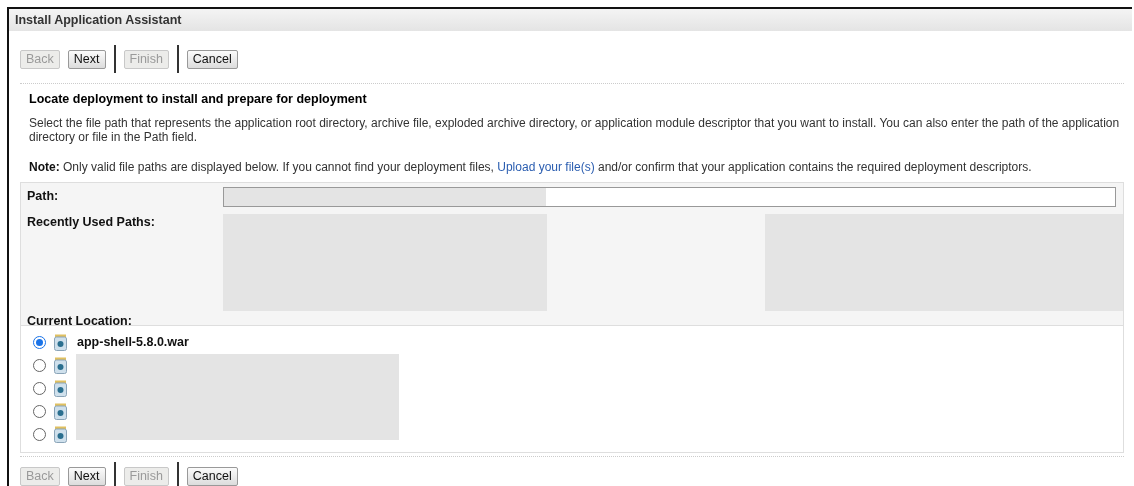 Image resolution: width=1134 pixels, height=486 pixels. I want to click on window-title: Install Application Assistant, so click(570, 20).